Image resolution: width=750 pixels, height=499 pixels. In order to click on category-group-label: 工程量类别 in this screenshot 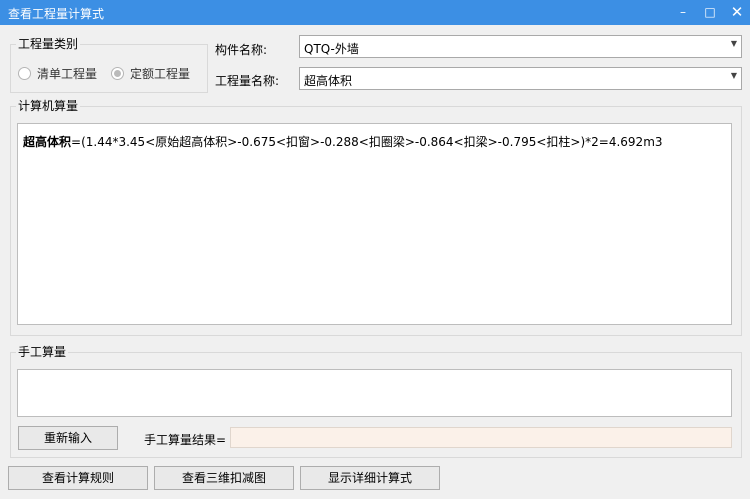, I will do `click(48, 43)`.